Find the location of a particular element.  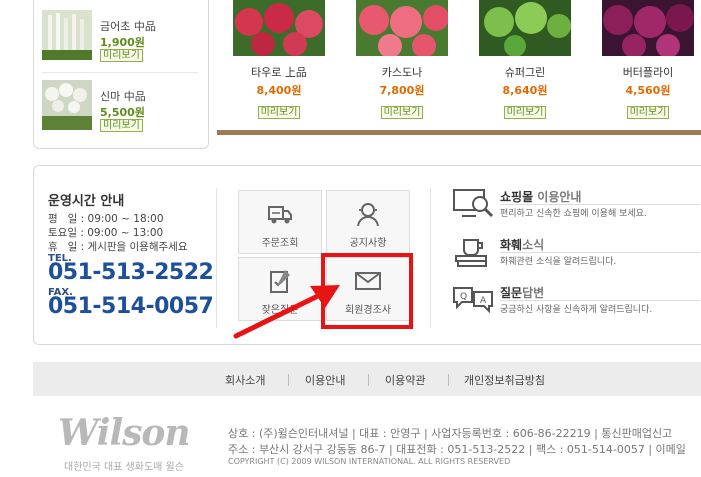

svg-text: Q is located at coordinates (463, 297).